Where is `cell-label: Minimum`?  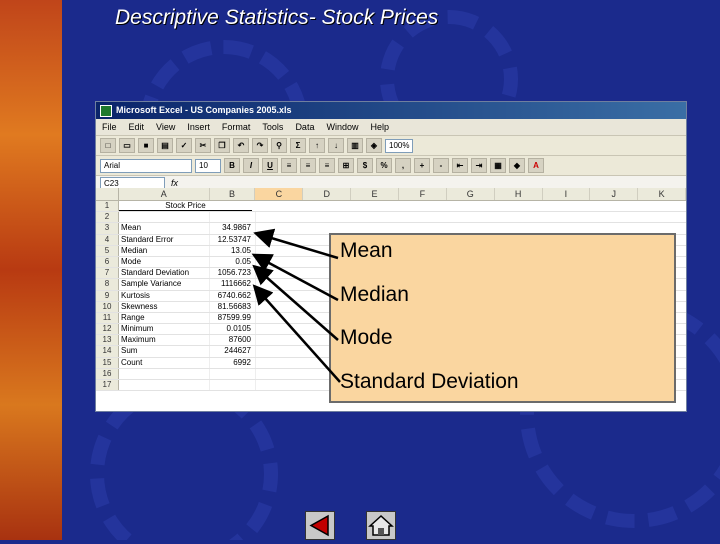 cell-label: Minimum is located at coordinates (164, 329).